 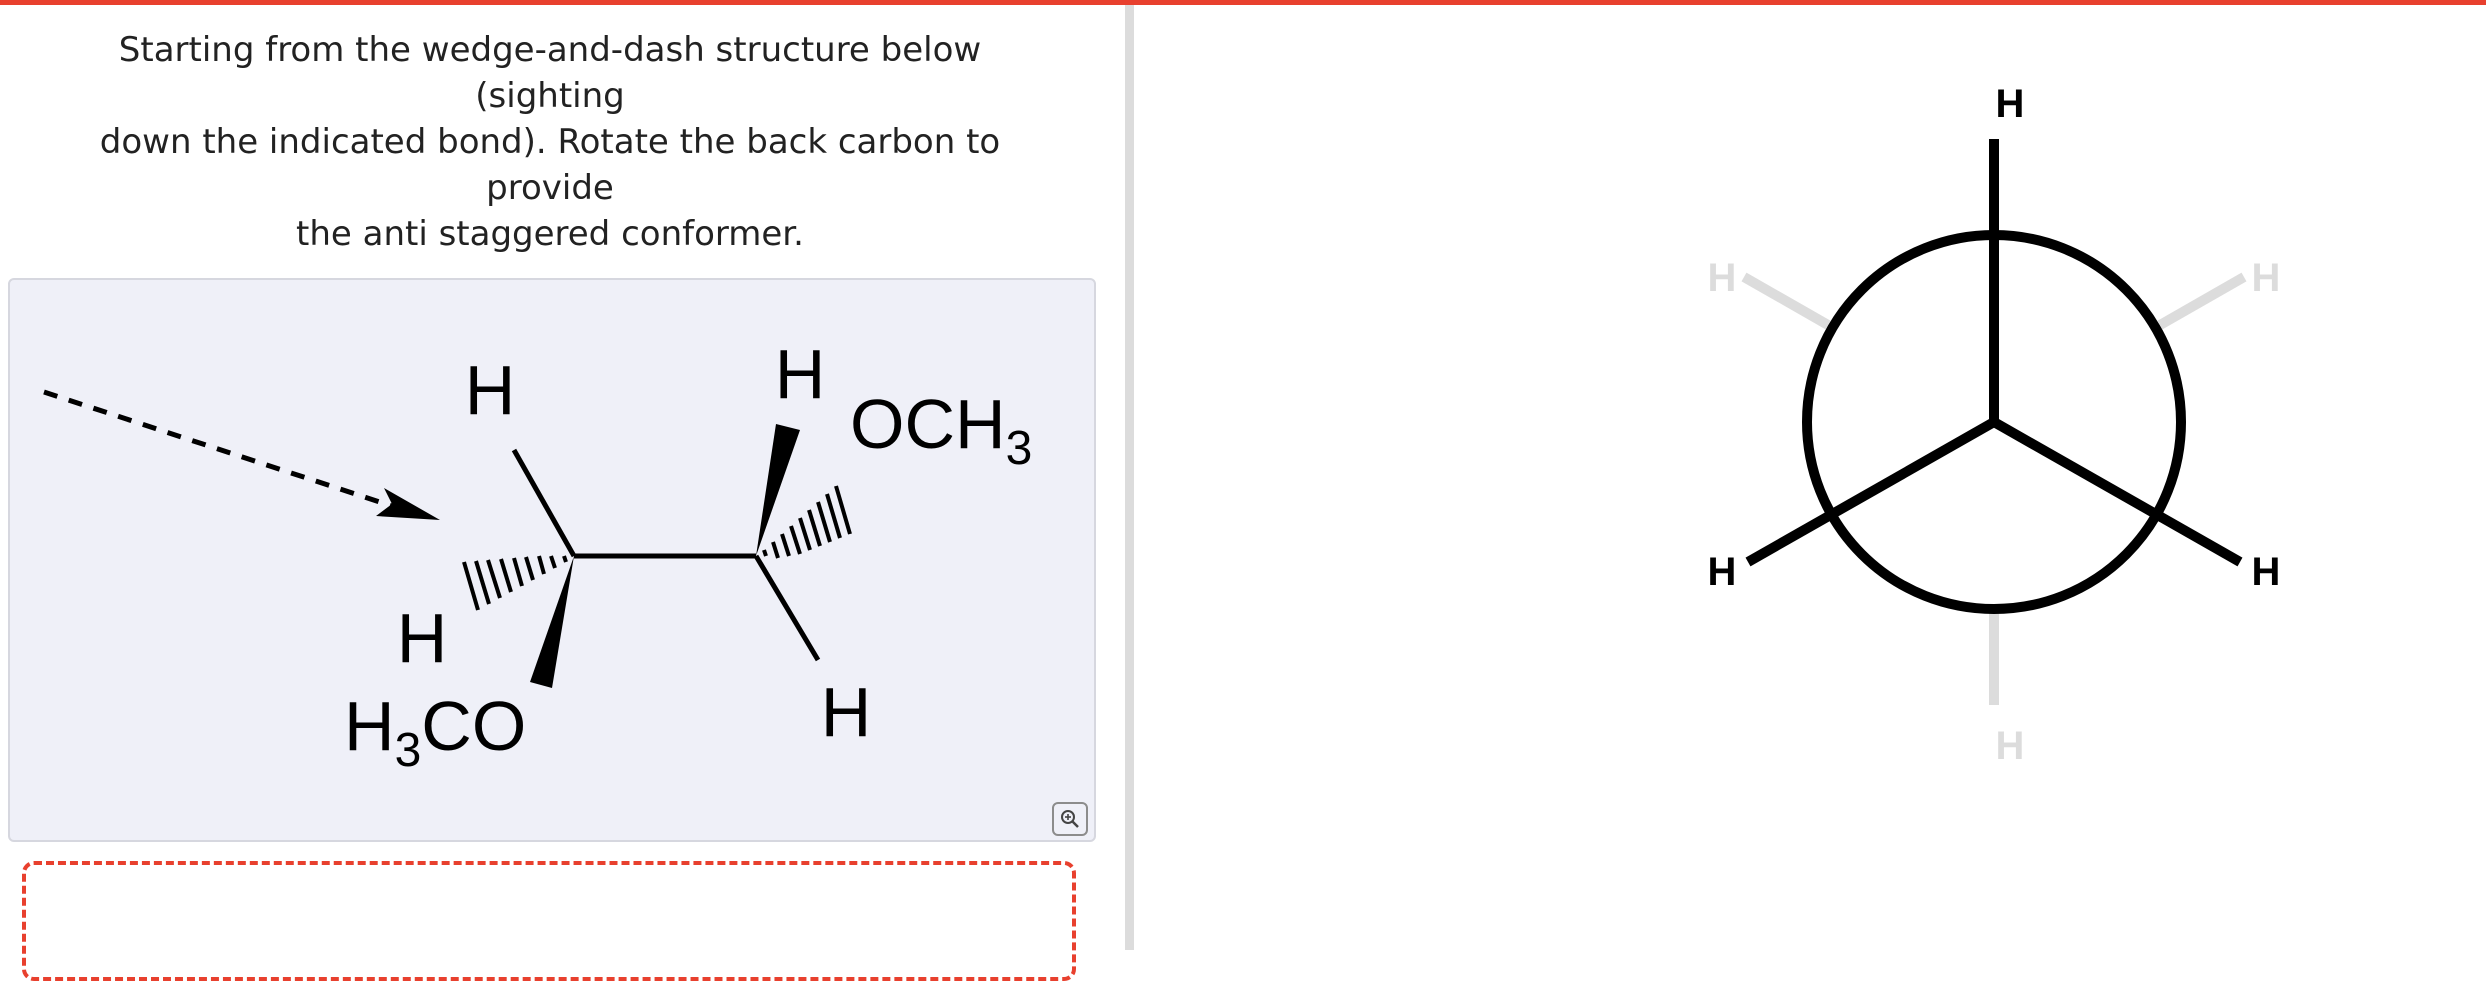 I want to click on newman-front-h-left: H, so click(x=1722, y=572).